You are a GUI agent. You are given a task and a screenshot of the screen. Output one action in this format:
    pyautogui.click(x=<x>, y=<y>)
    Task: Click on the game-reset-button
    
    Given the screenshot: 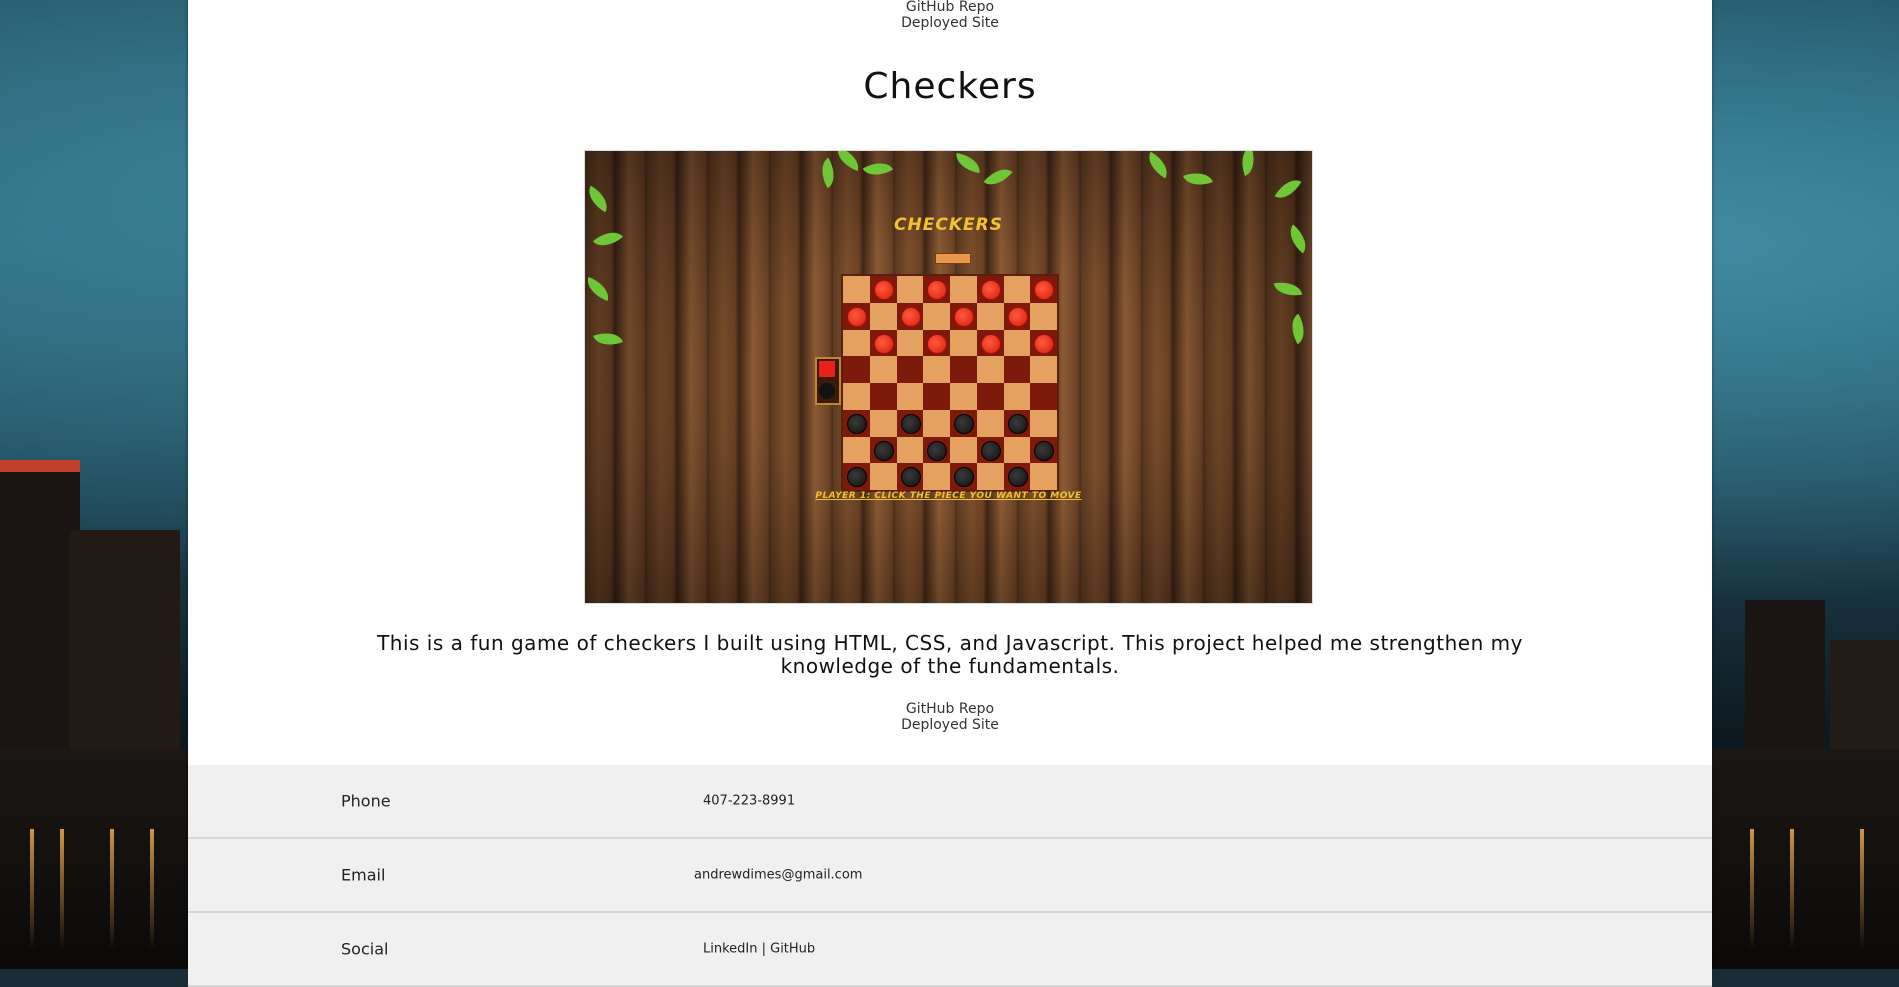 What is the action you would take?
    pyautogui.click(x=953, y=258)
    